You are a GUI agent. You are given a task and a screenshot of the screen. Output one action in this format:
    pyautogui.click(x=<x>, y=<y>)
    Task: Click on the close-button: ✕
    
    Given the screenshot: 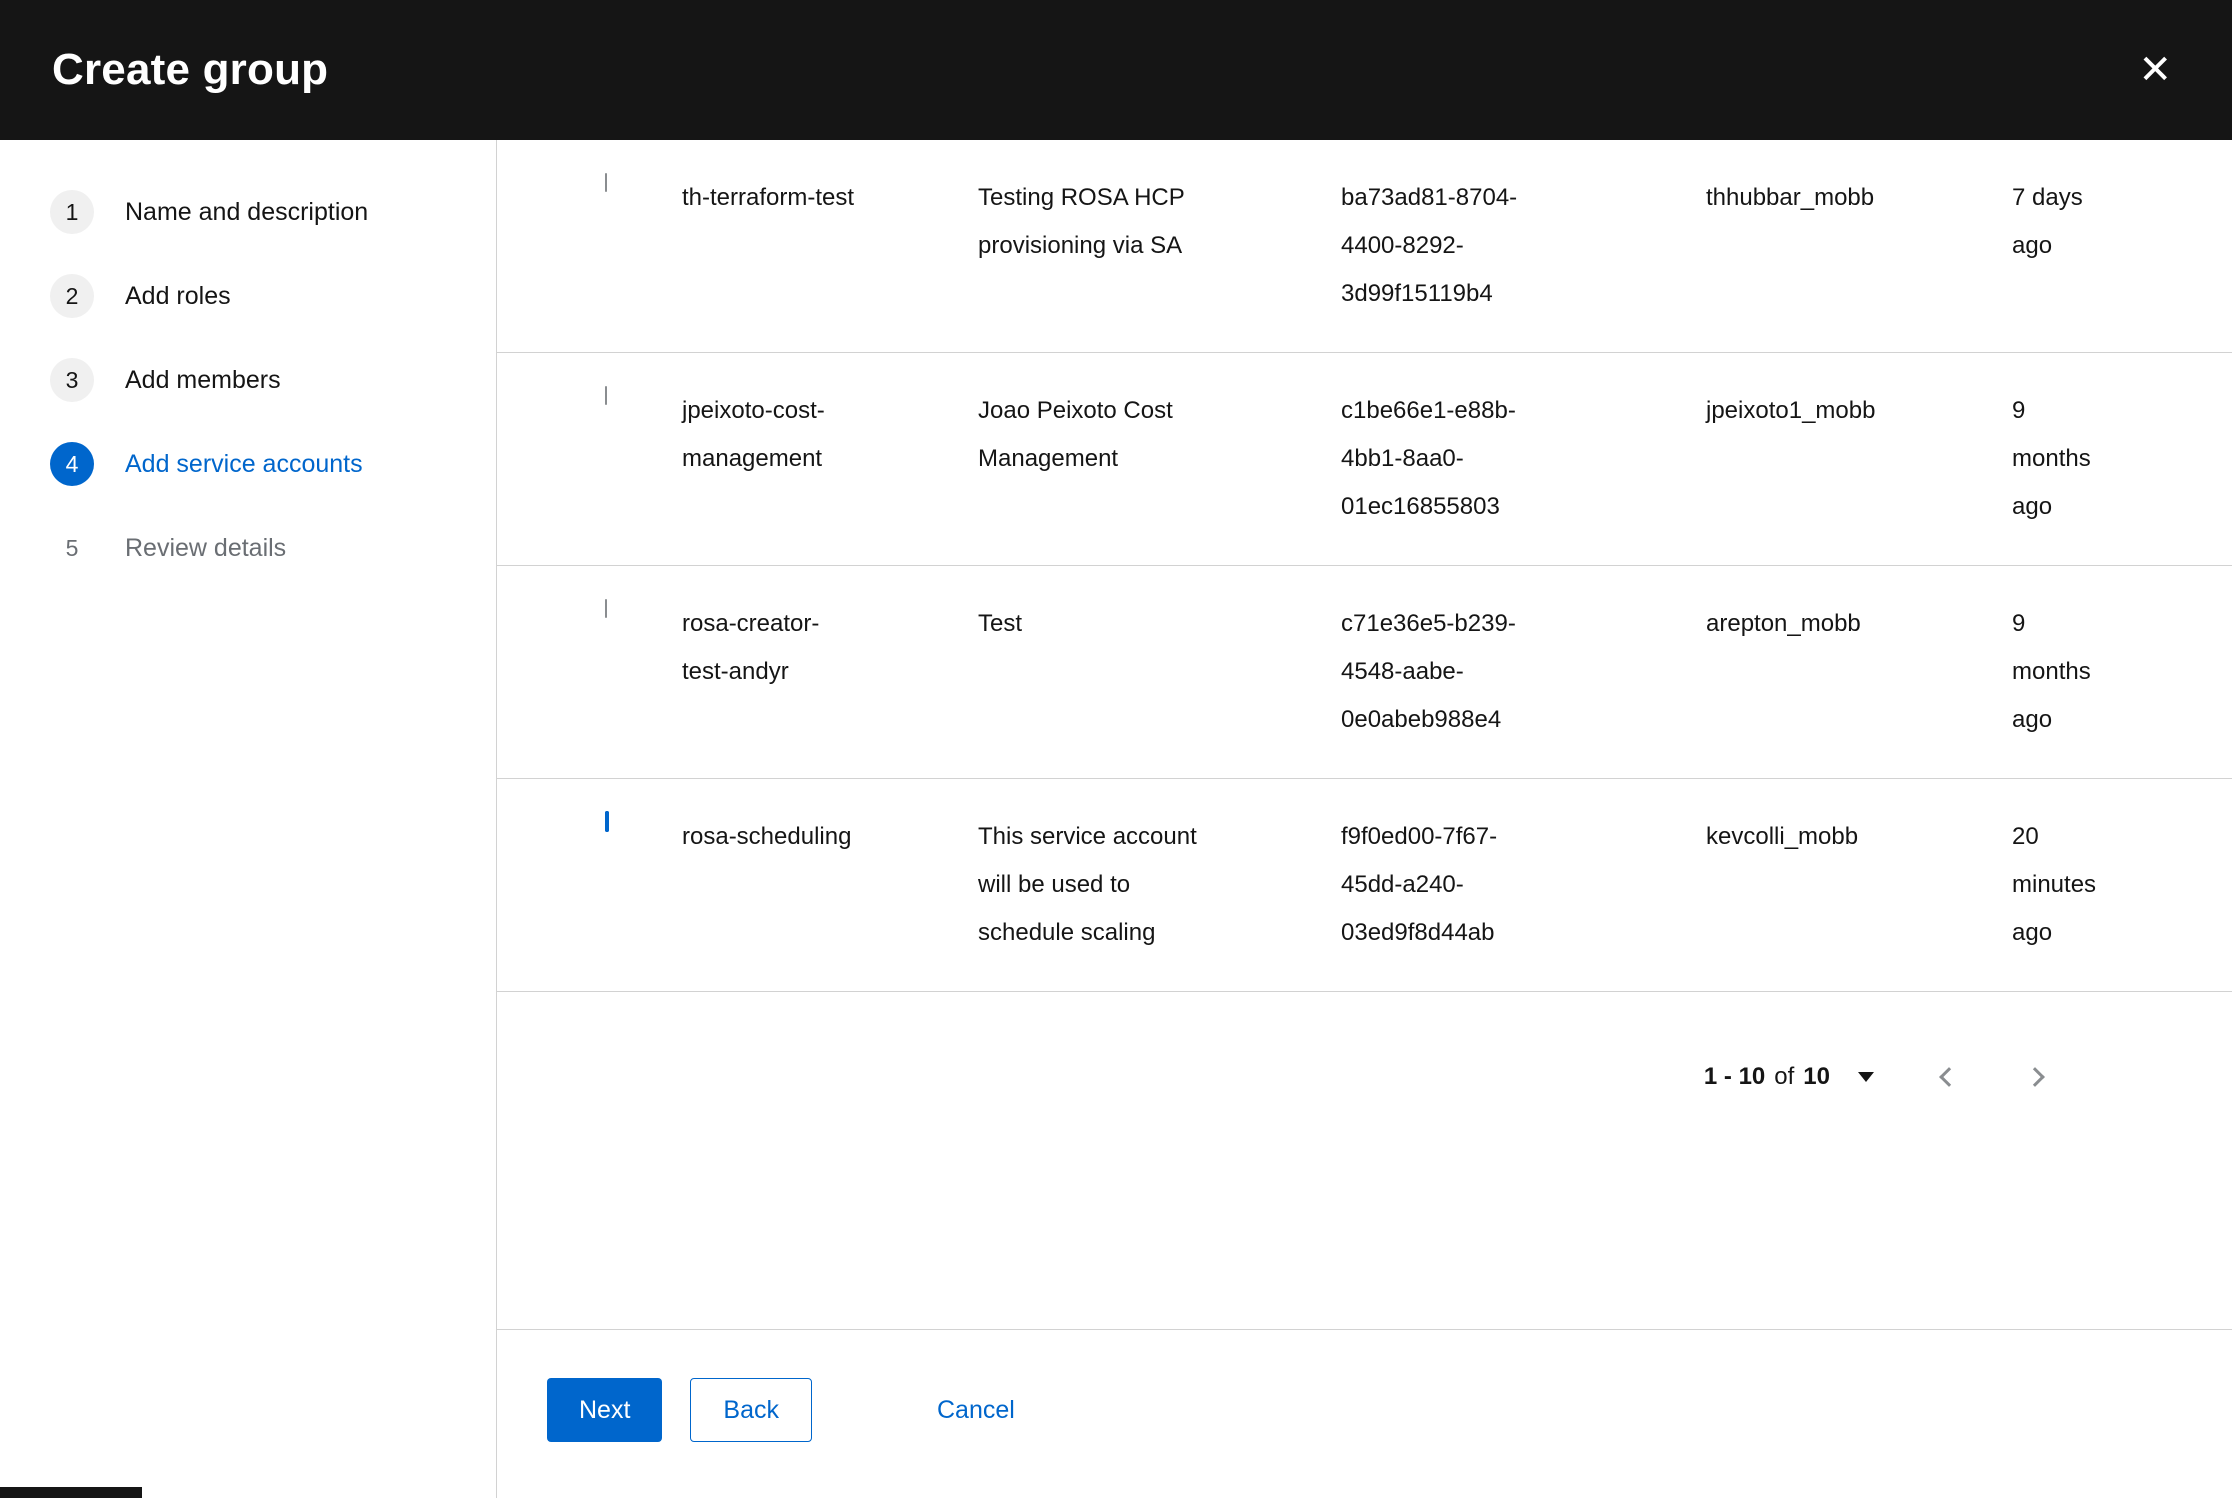 What is the action you would take?
    pyautogui.click(x=2155, y=70)
    